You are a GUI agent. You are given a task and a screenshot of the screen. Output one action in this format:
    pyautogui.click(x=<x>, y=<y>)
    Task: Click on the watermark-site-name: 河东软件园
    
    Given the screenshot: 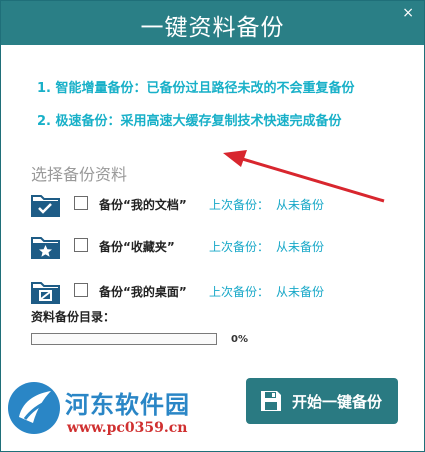 What is the action you would take?
    pyautogui.click(x=127, y=405)
    